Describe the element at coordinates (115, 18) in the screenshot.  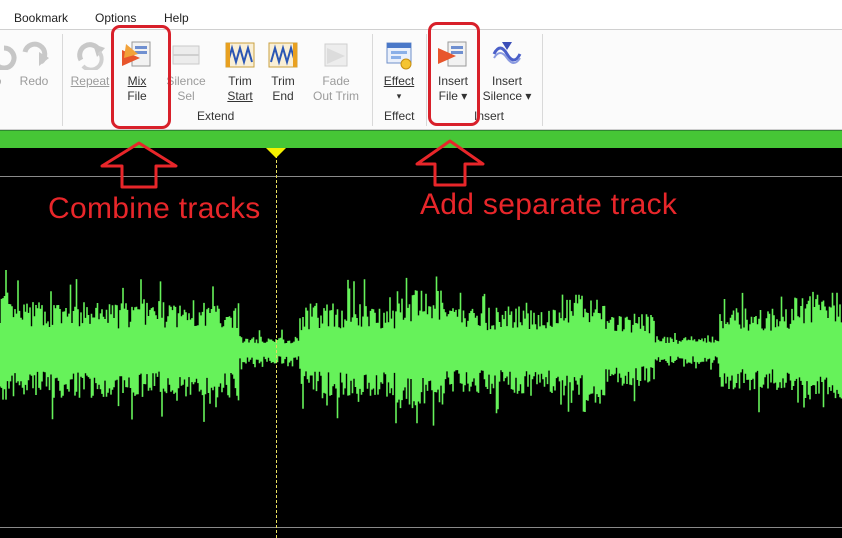
I see `menu-options: Options` at that location.